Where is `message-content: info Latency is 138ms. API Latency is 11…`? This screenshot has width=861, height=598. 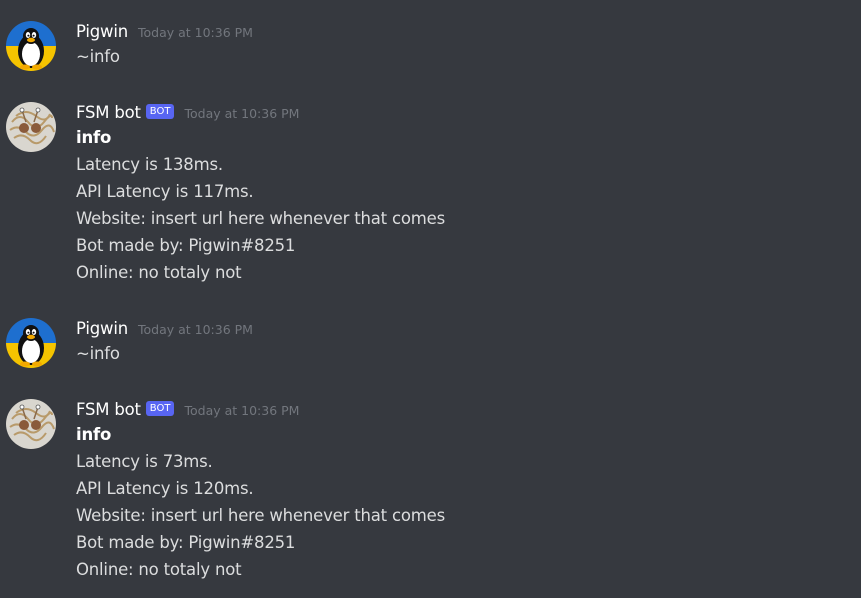 message-content: info Latency is 138ms. API Latency is 11… is located at coordinates (260, 205).